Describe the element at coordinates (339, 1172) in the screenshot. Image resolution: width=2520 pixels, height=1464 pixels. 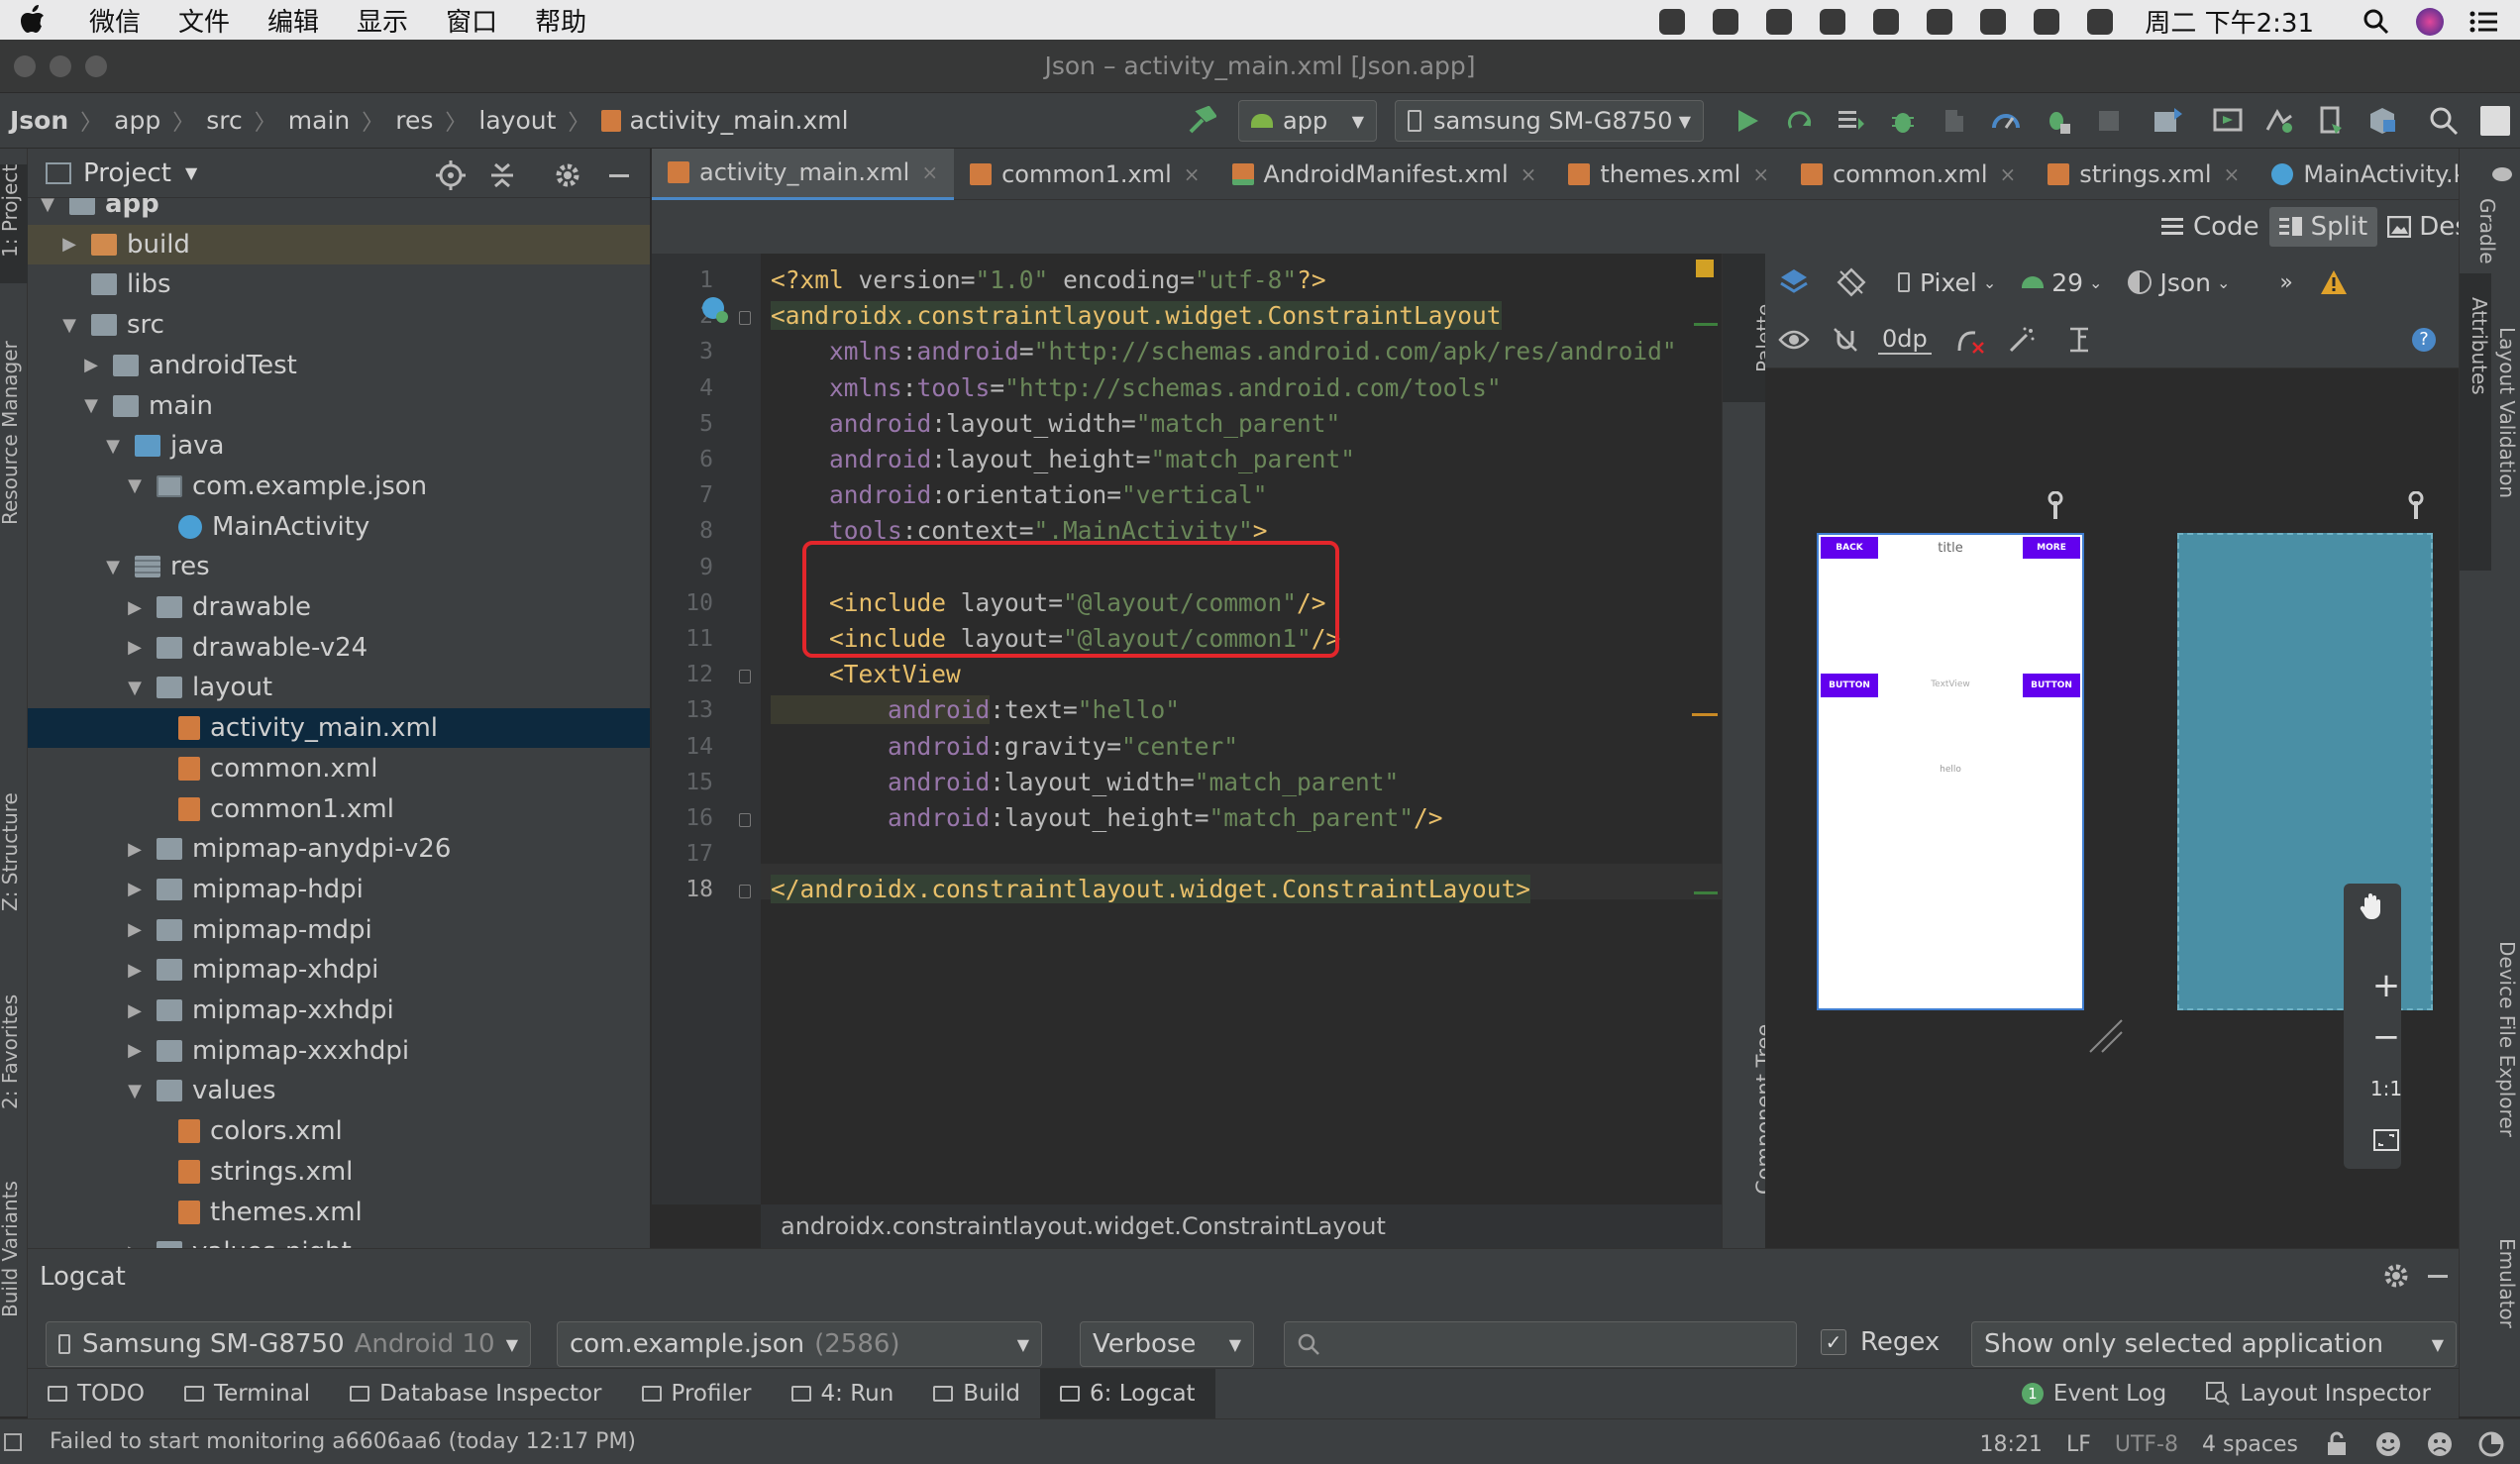
I see `tree-item: strings.xml` at that location.